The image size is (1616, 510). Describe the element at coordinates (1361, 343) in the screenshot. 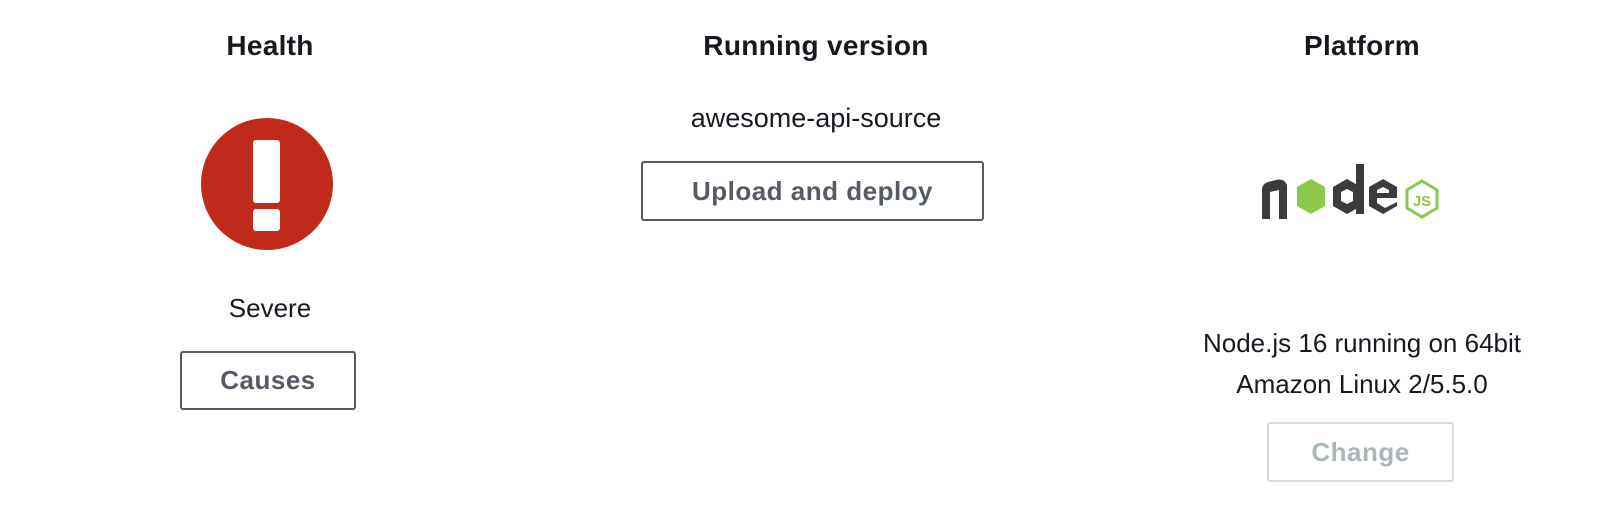

I see `platform-description-line1: Node.js 16 running on 64bit` at that location.